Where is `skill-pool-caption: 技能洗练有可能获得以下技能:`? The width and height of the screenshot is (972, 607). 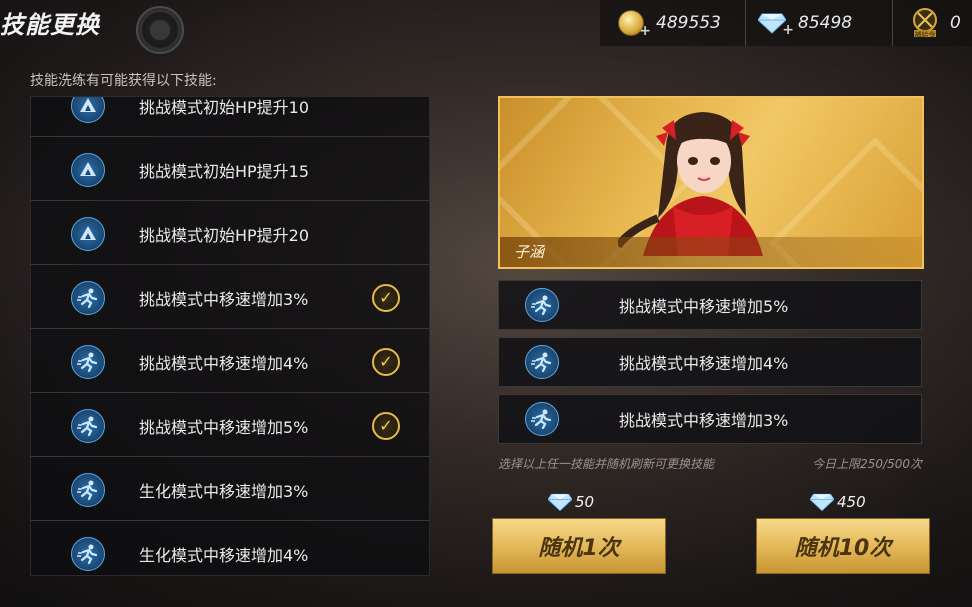 skill-pool-caption: 技能洗练有可能获得以下技能: is located at coordinates (123, 81).